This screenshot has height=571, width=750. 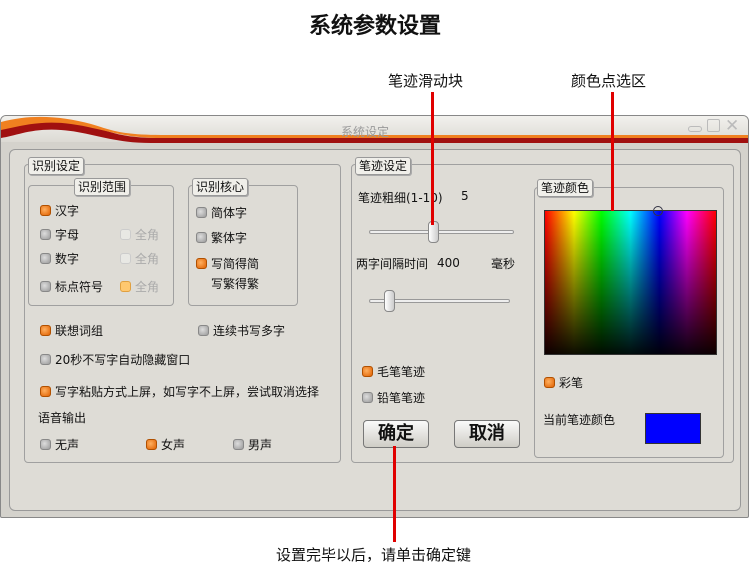 I want to click on radio-brush: 毛笔笔迹, so click(x=393, y=371).